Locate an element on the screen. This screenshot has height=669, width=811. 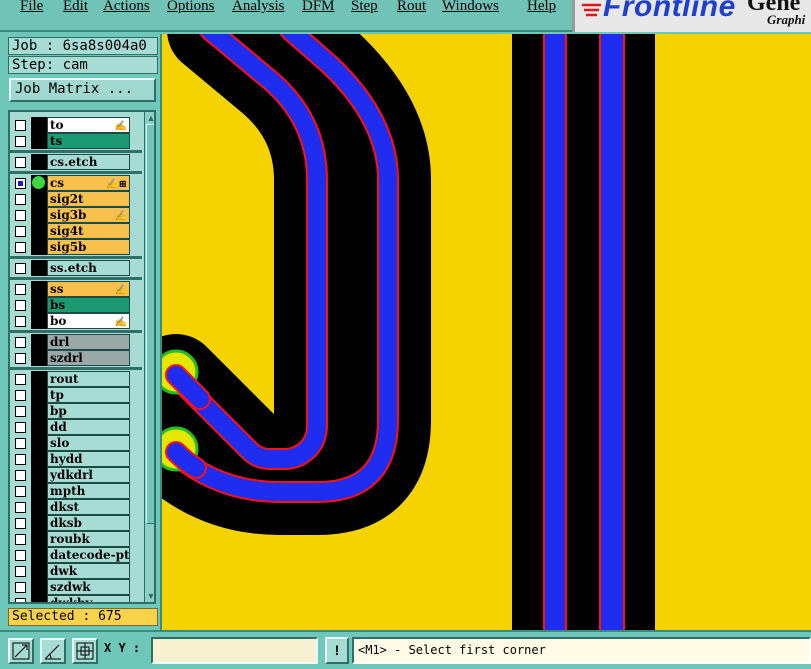
layer-row-dd: dd is located at coordinates (76, 427).